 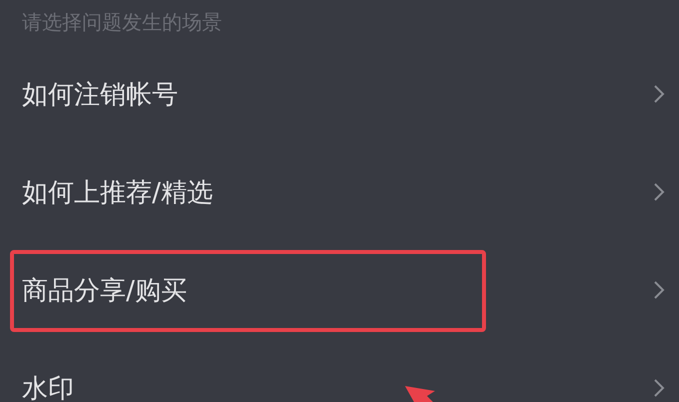 What do you see at coordinates (420, 394) in the screenshot?
I see `annotation-arrow` at bounding box center [420, 394].